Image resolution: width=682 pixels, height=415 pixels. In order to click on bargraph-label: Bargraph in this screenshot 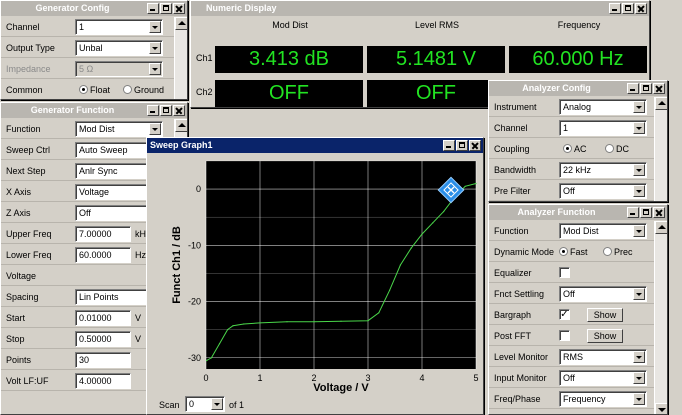, I will do `click(513, 315)`.